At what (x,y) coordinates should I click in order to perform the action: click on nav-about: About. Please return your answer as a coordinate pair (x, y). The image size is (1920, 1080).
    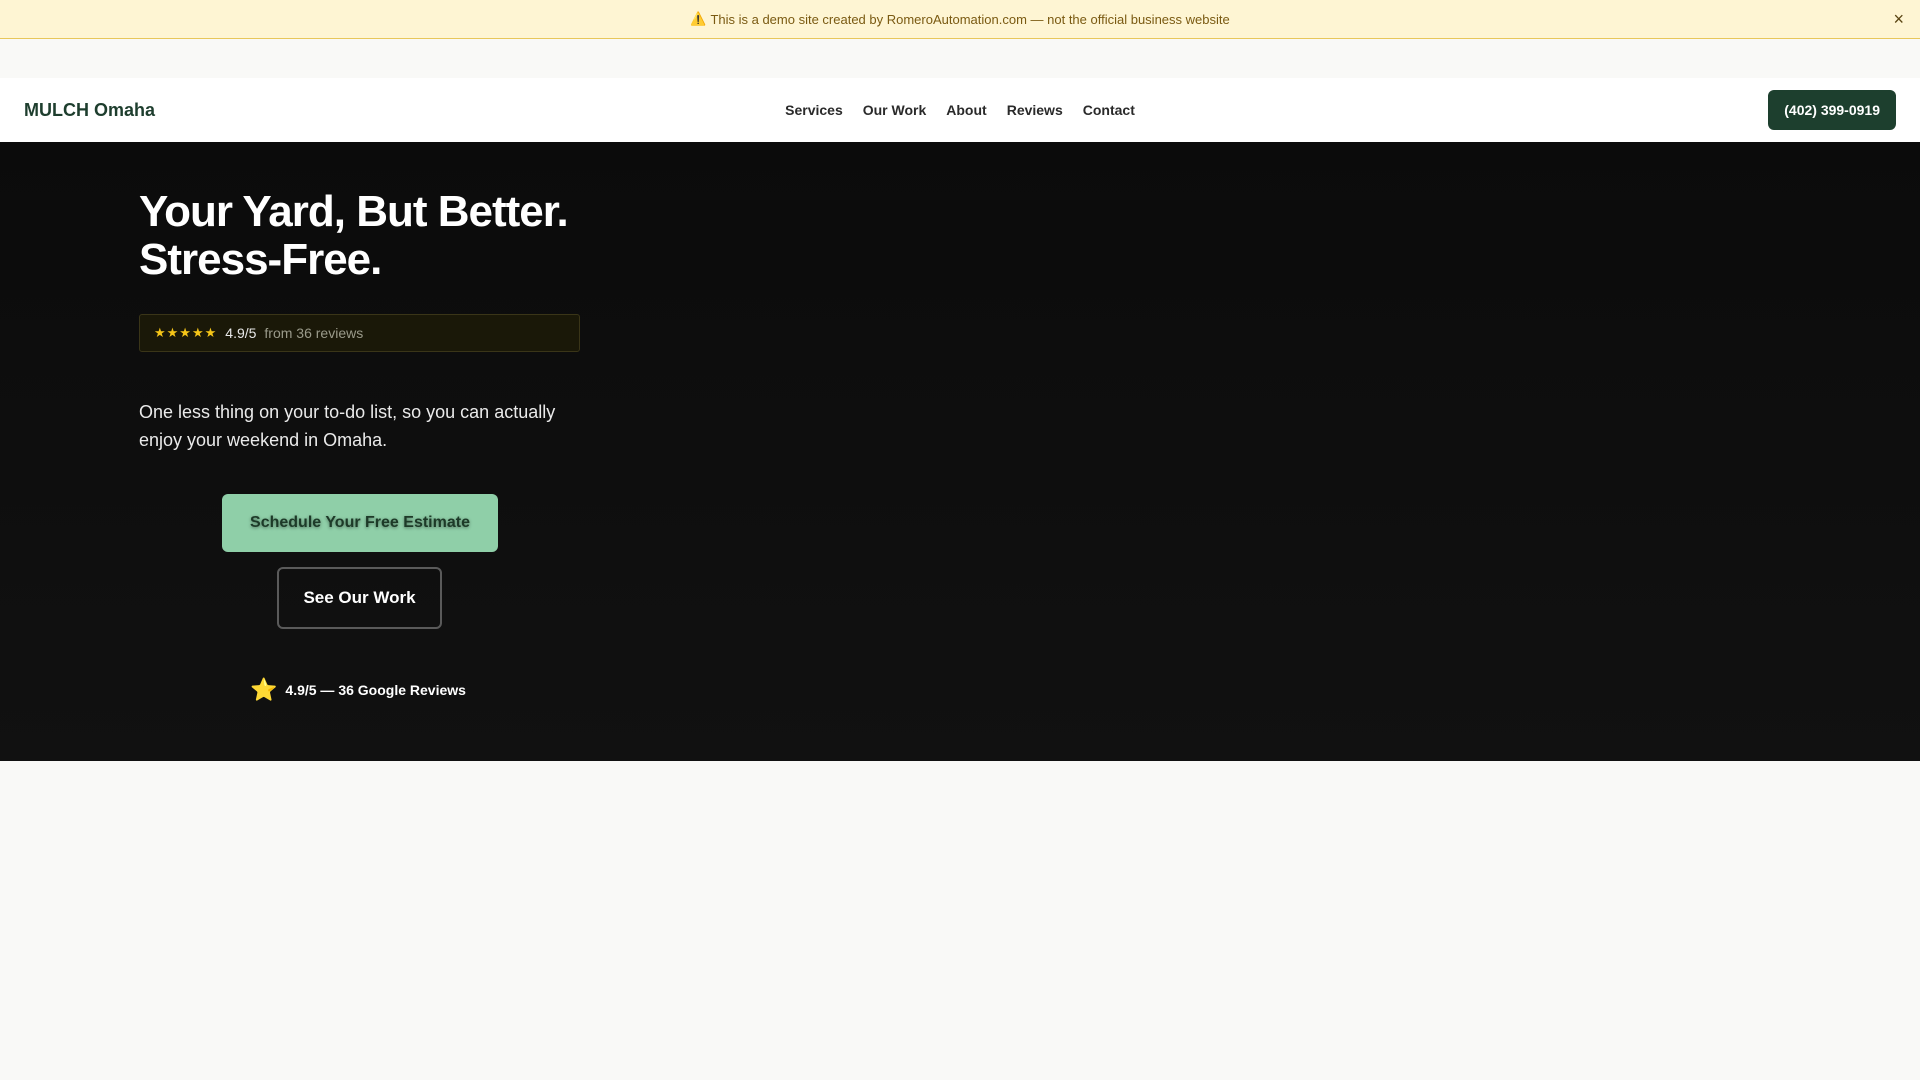
    Looking at the image, I should click on (966, 110).